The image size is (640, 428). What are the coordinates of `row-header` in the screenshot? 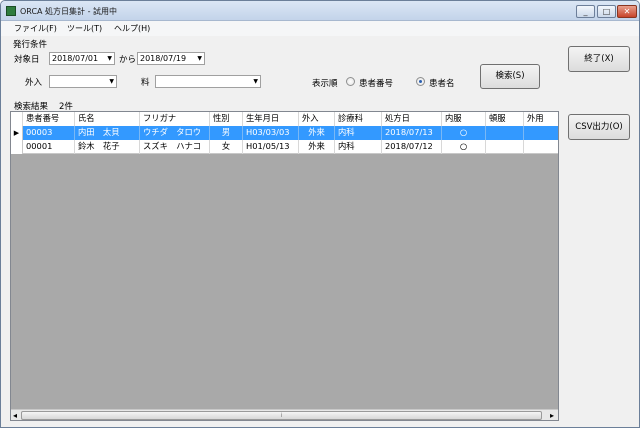 It's located at (17, 147).